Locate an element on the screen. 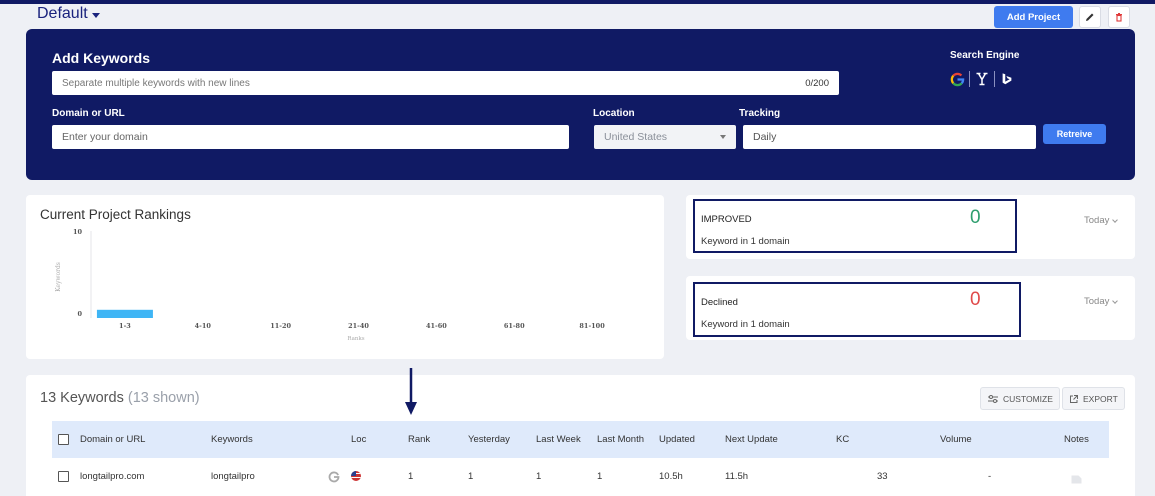 The image size is (1155, 496). customize-button: CUSTOMIZE is located at coordinates (1020, 398).